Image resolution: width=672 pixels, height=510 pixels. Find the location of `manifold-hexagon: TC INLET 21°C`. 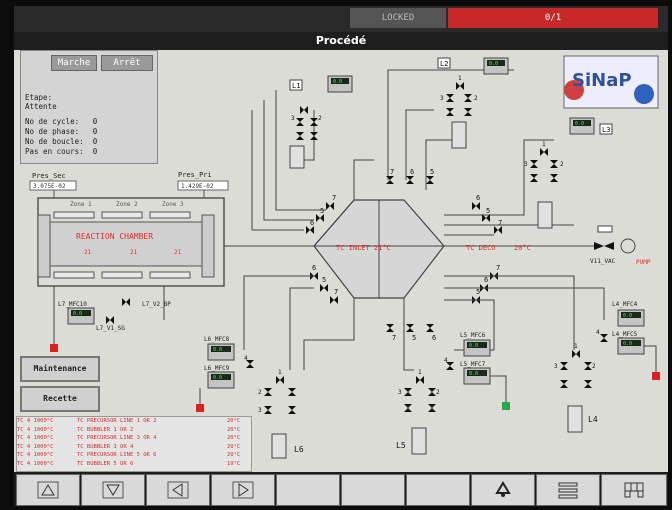

manifold-hexagon: TC INLET 21°C is located at coordinates (379, 249).